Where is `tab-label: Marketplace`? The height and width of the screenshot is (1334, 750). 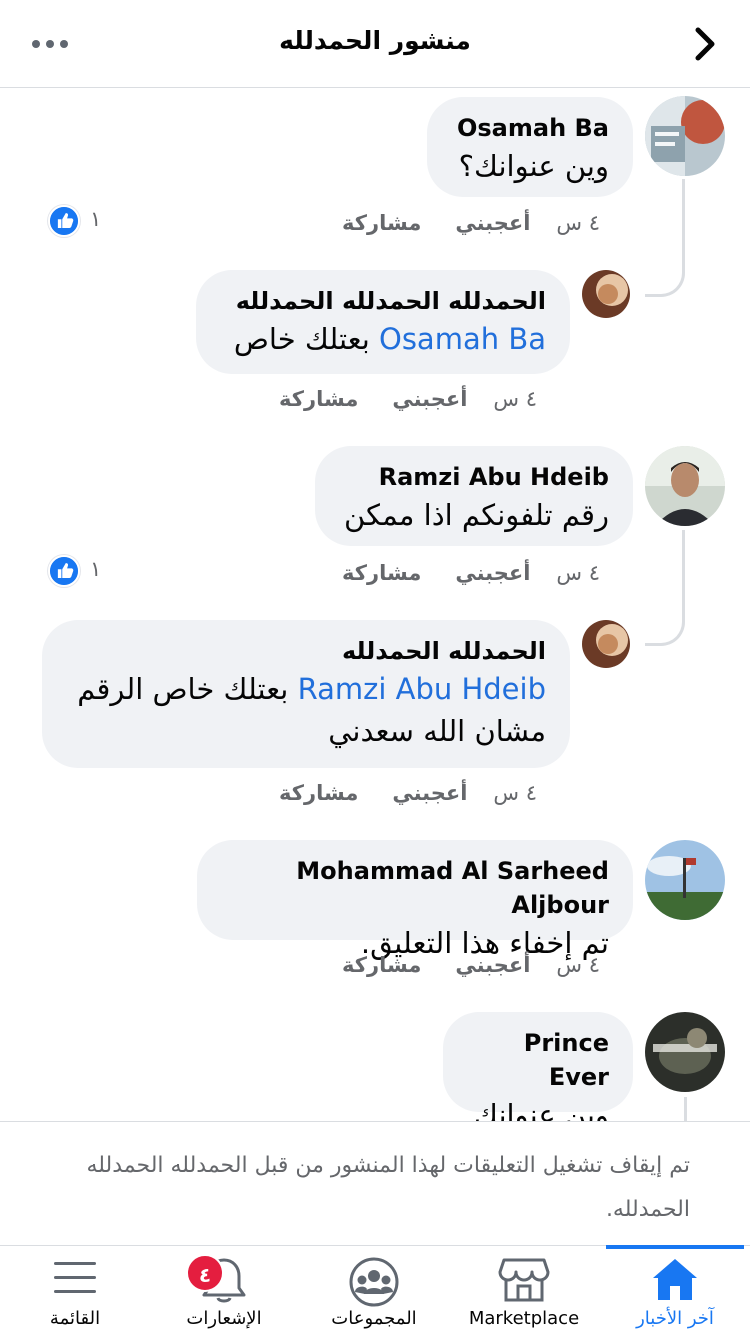 tab-label: Marketplace is located at coordinates (524, 1318).